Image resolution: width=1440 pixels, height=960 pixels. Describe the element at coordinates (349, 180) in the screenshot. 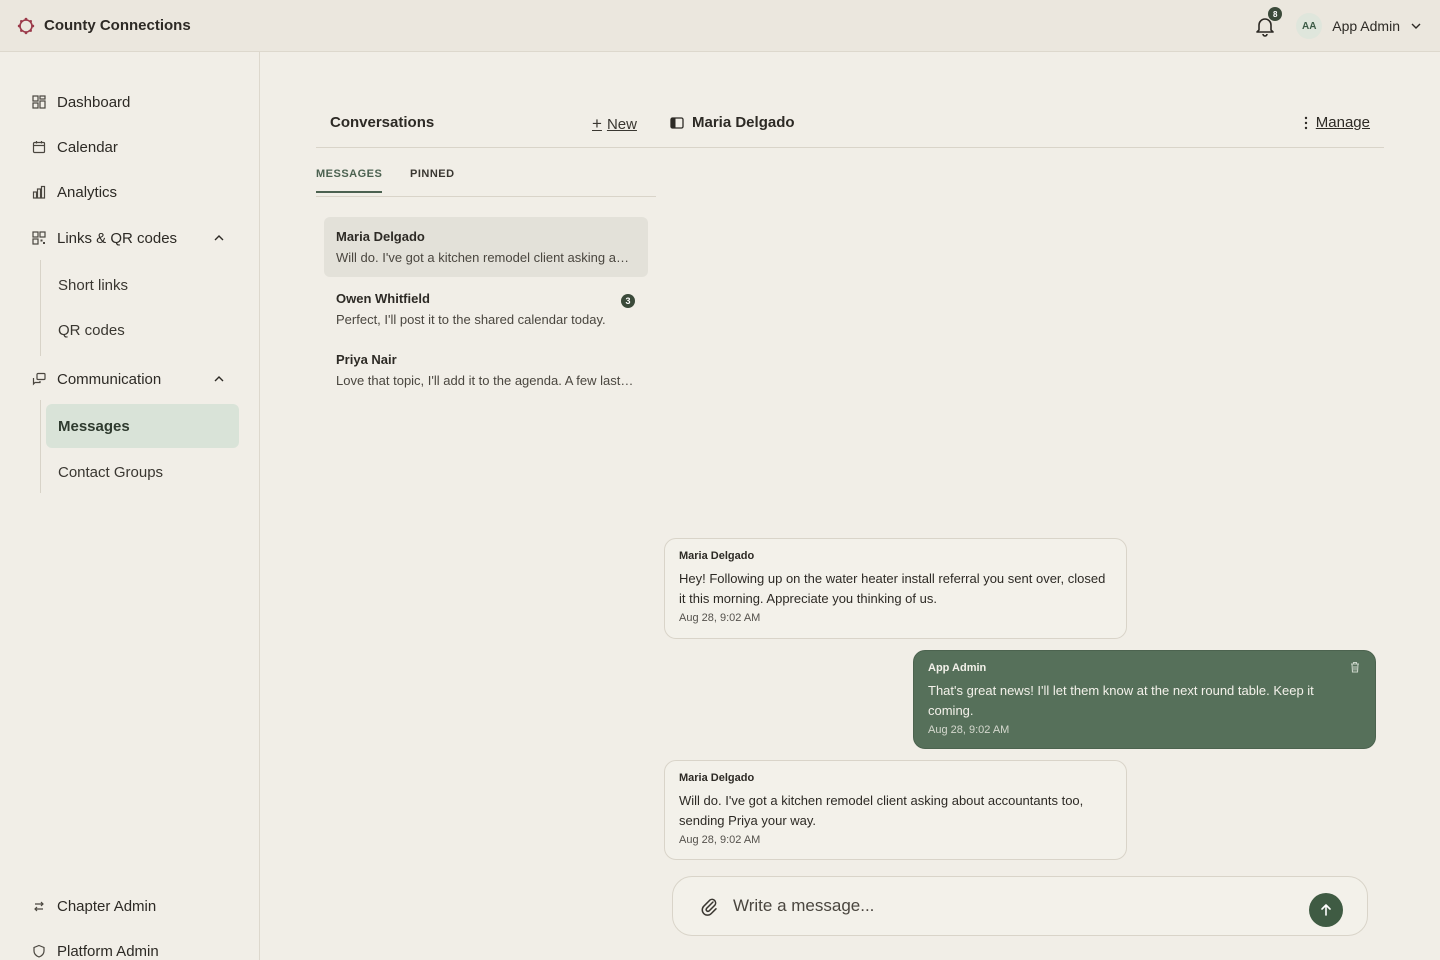

I see `tab-messages: MESSAGES` at that location.